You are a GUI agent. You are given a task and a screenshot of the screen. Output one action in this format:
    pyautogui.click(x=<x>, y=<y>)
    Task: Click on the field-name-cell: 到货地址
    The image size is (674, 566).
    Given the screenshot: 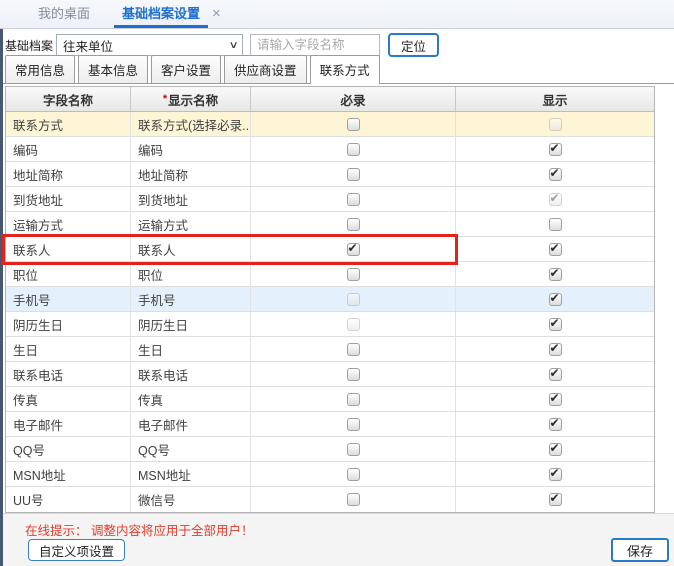 What is the action you would take?
    pyautogui.click(x=68, y=199)
    